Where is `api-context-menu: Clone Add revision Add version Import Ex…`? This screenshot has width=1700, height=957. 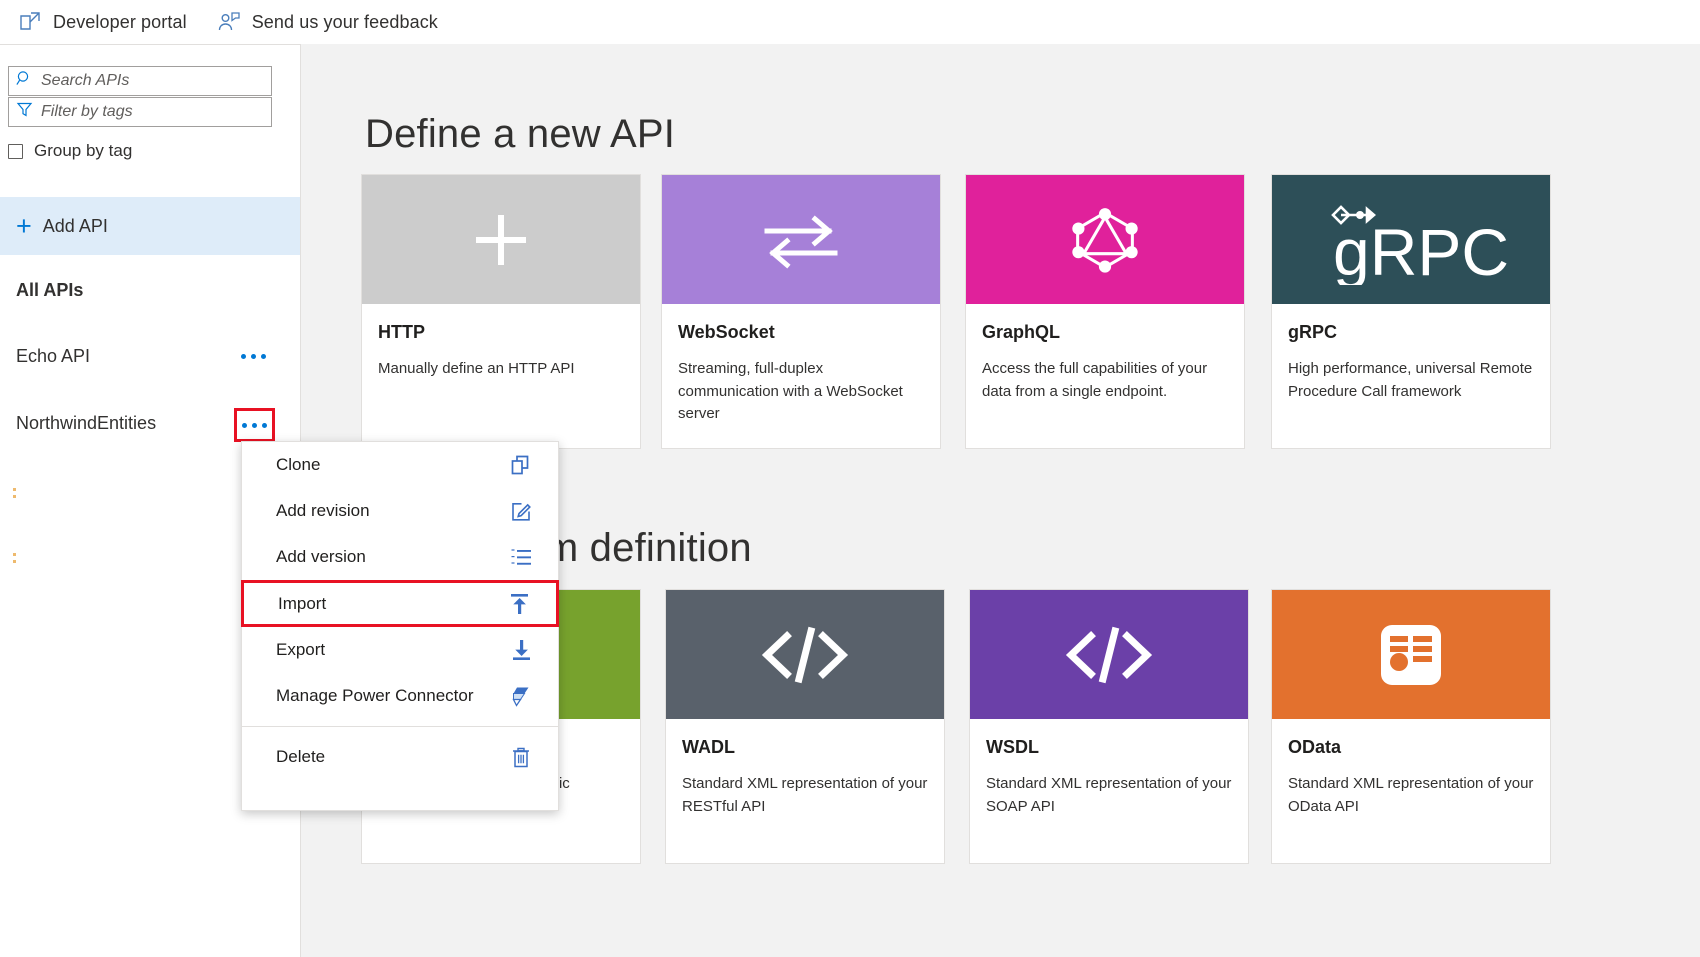
api-context-menu: Clone Add revision Add version Import Ex… is located at coordinates (400, 626).